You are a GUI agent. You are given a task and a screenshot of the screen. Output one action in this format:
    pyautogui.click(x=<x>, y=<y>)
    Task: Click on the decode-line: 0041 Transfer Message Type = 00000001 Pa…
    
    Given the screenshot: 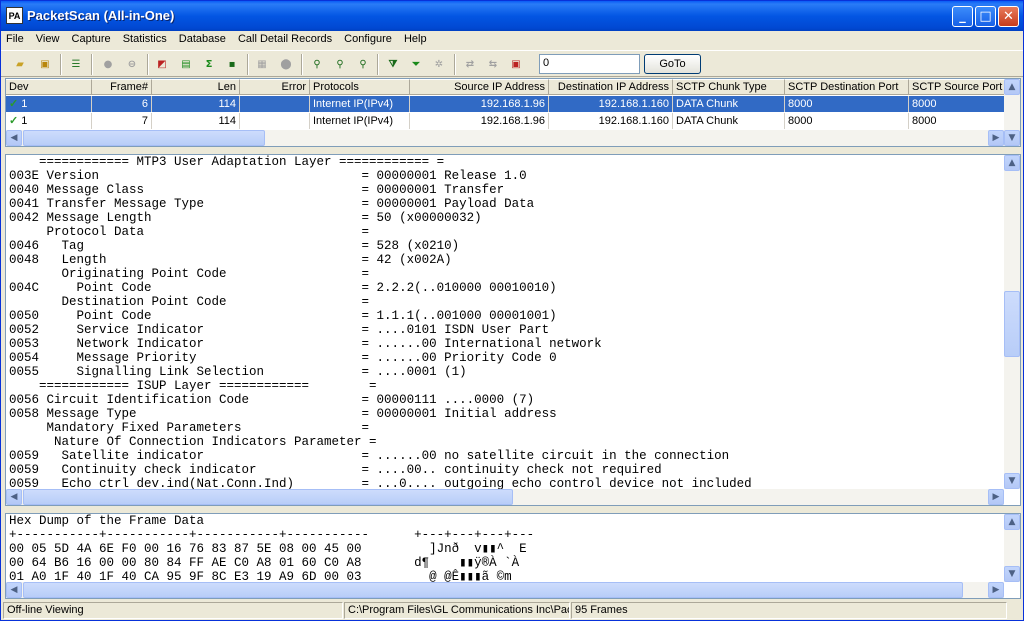 What is the action you would take?
    pyautogui.click(x=380, y=204)
    